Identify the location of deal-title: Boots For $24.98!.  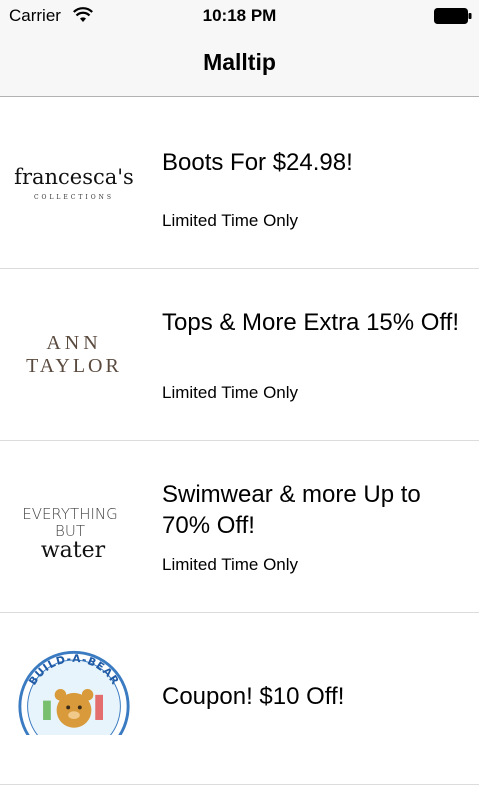
(257, 162).